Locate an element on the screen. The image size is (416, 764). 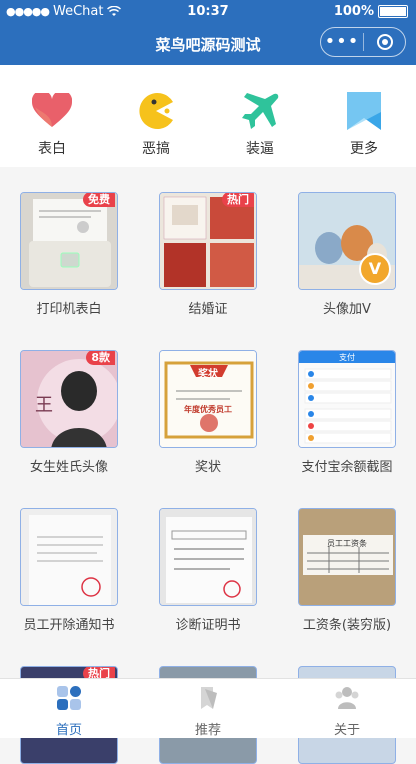
grid-card-surname-avatar: 王 8款 女生姓氏头像 is located at coordinates (69, 412).